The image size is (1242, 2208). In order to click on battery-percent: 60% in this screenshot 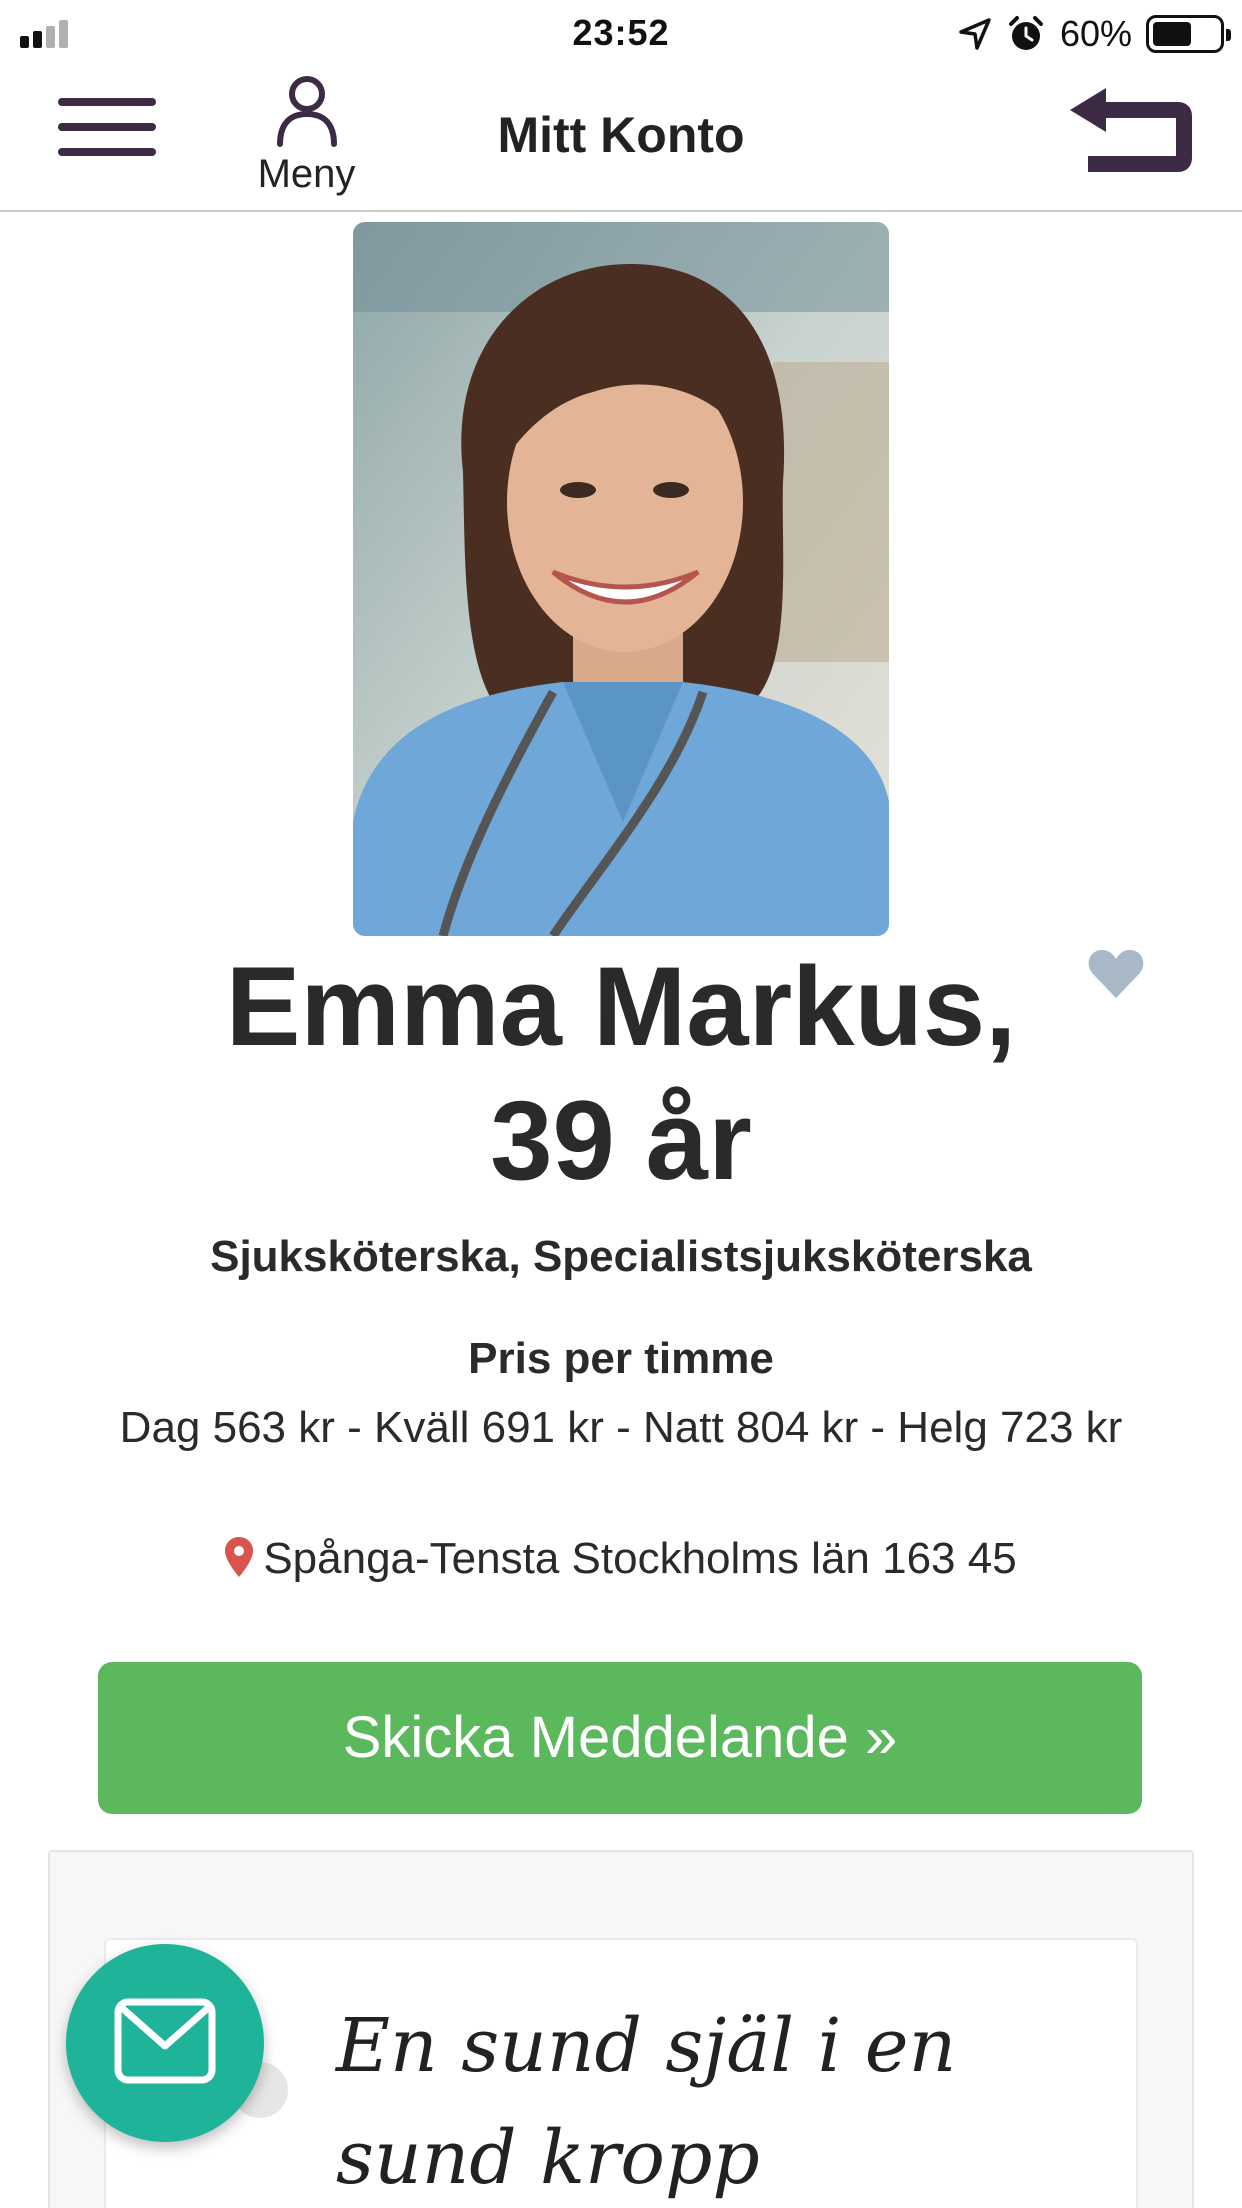, I will do `click(1095, 33)`.